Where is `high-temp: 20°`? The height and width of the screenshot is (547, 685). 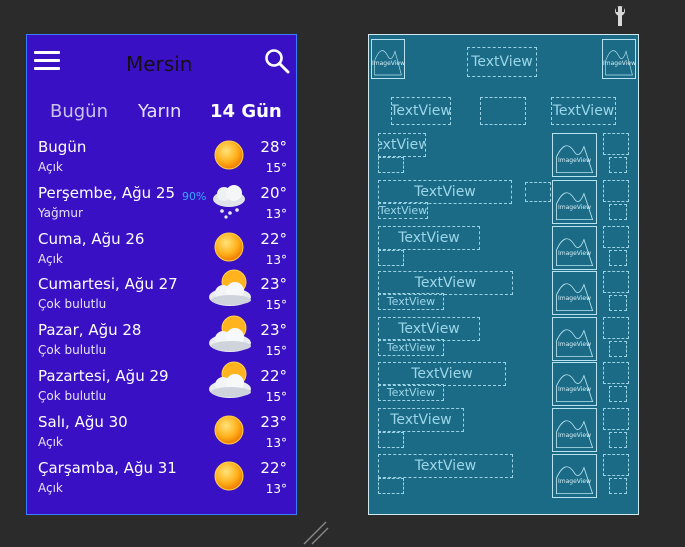
high-temp: 20° is located at coordinates (273, 192).